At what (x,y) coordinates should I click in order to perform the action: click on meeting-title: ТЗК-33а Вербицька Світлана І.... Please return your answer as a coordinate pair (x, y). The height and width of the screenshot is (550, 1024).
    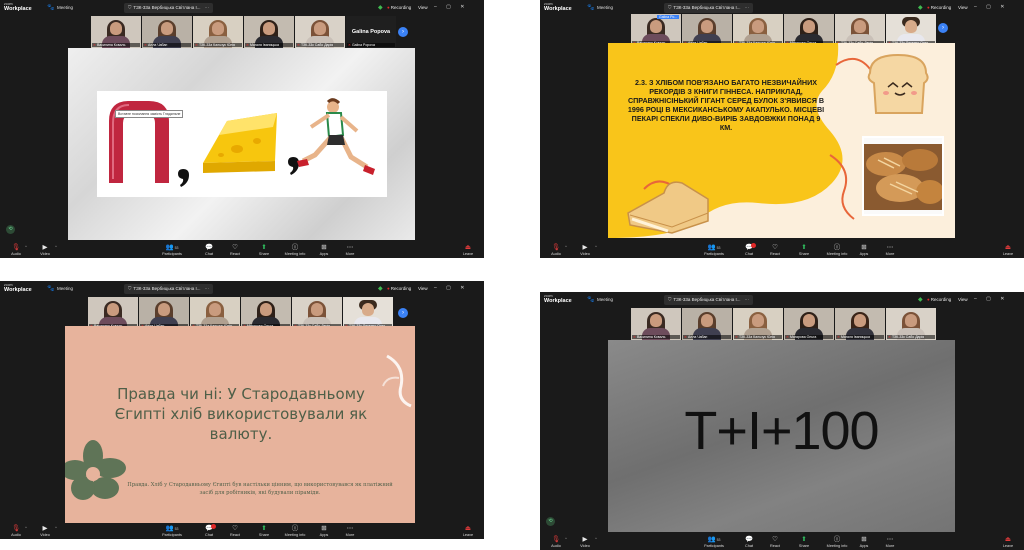
    Looking at the image, I should click on (167, 7).